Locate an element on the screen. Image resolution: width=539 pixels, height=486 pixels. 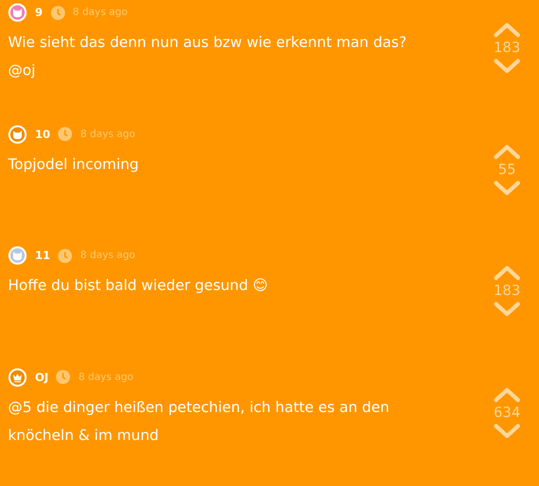
vote-count: 634 is located at coordinates (507, 412).